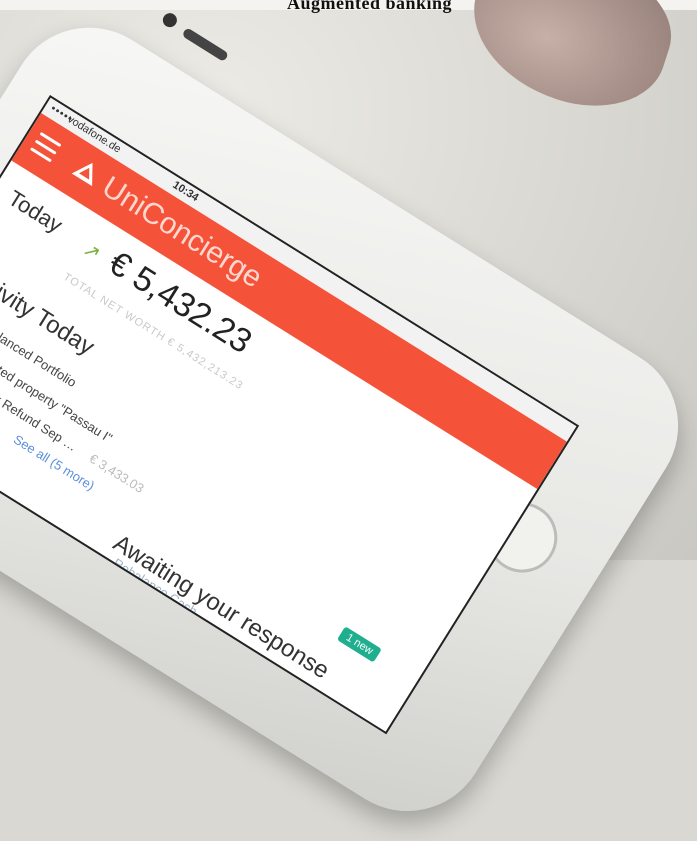  Describe the element at coordinates (45, 147) in the screenshot. I see `hamburger-menu-icon` at that location.